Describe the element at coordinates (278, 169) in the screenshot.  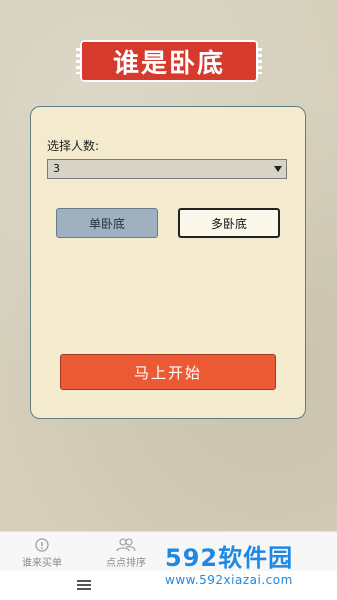
I see `chevron-down-icon` at that location.